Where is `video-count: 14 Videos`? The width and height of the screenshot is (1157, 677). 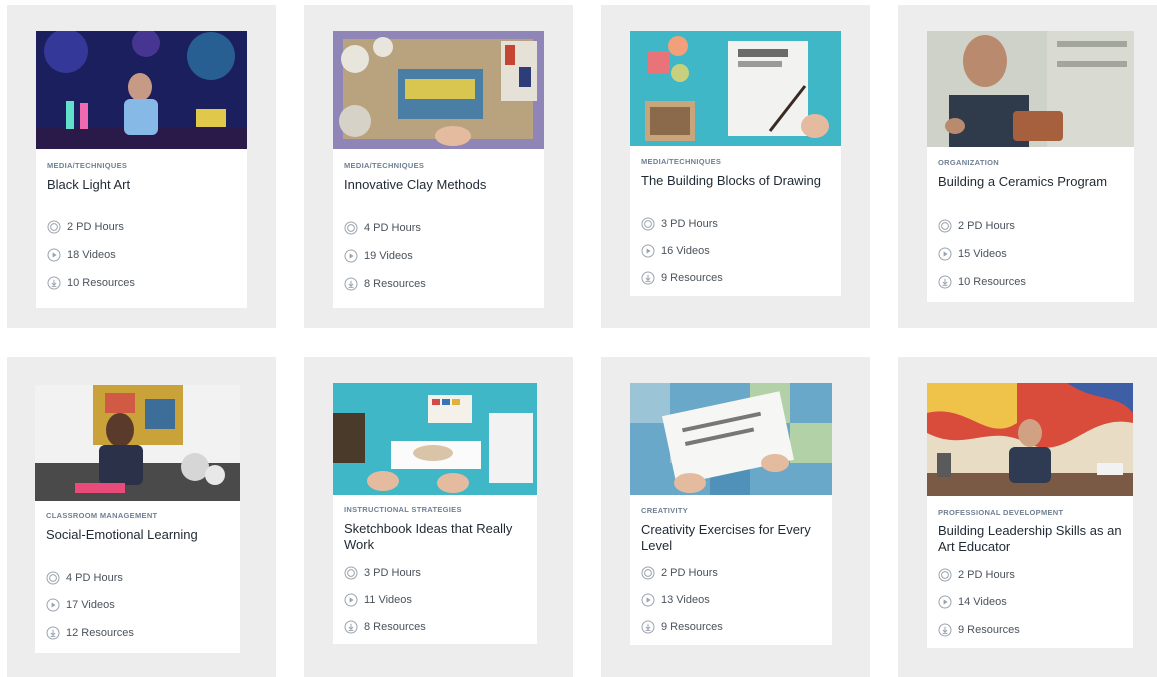 video-count: 14 Videos is located at coordinates (972, 602).